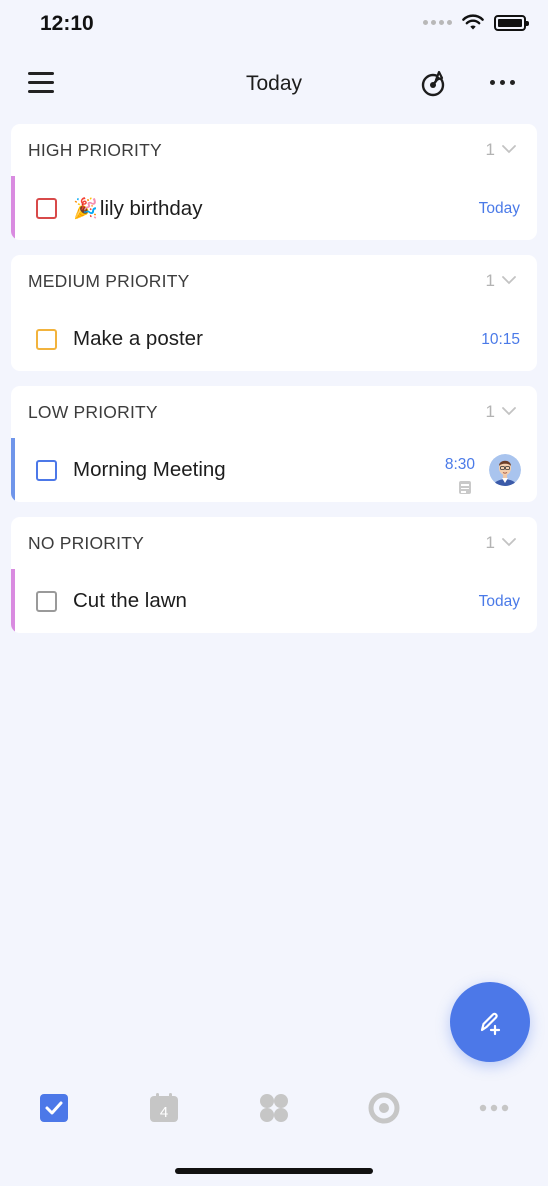 The height and width of the screenshot is (1186, 548). I want to click on calendar-day: 4, so click(164, 1112).